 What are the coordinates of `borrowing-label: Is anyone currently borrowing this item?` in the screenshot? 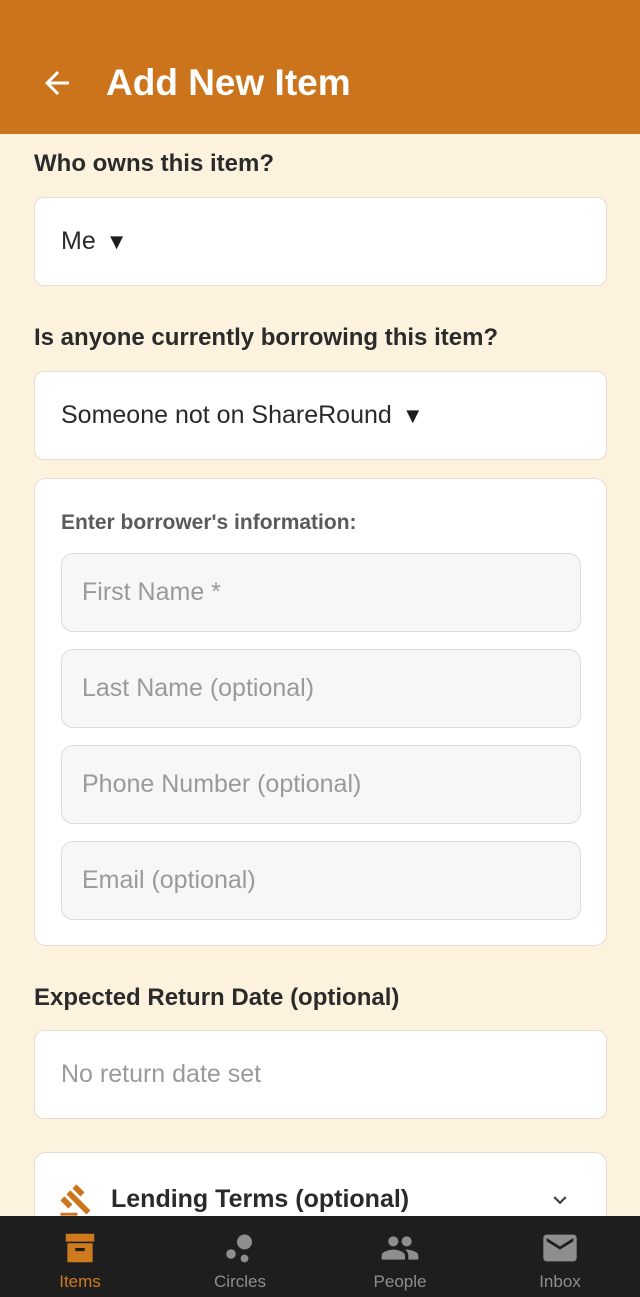 It's located at (266, 337).